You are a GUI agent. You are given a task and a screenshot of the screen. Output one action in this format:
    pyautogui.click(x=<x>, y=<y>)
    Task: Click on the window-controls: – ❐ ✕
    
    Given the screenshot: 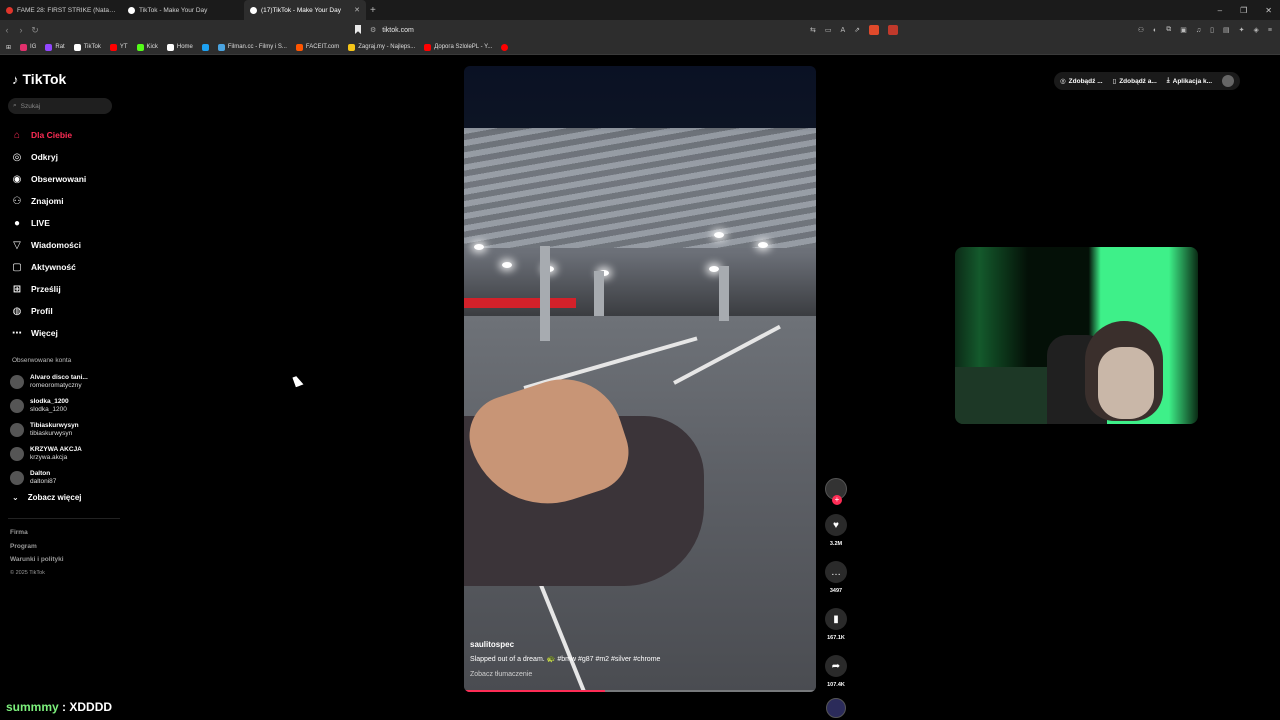 What is the action you would take?
    pyautogui.click(x=1245, y=10)
    